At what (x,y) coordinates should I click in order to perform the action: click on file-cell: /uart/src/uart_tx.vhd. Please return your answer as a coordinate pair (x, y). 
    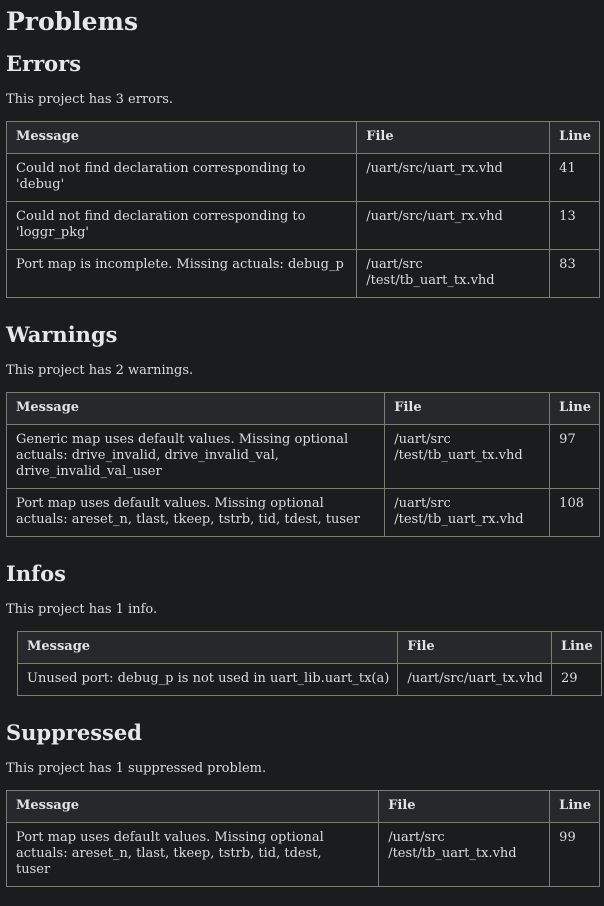
    Looking at the image, I should click on (474, 679).